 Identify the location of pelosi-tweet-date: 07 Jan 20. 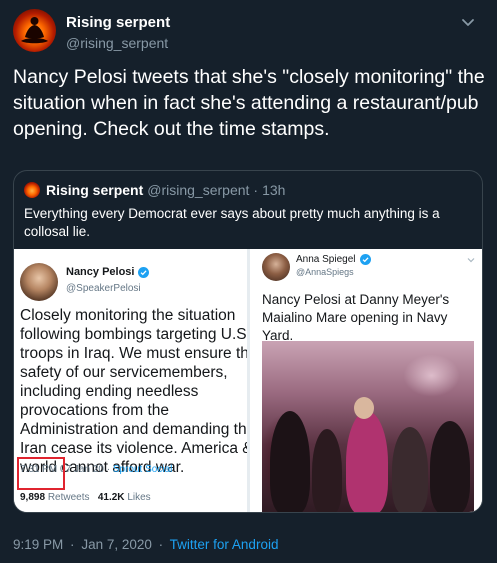
(82, 469).